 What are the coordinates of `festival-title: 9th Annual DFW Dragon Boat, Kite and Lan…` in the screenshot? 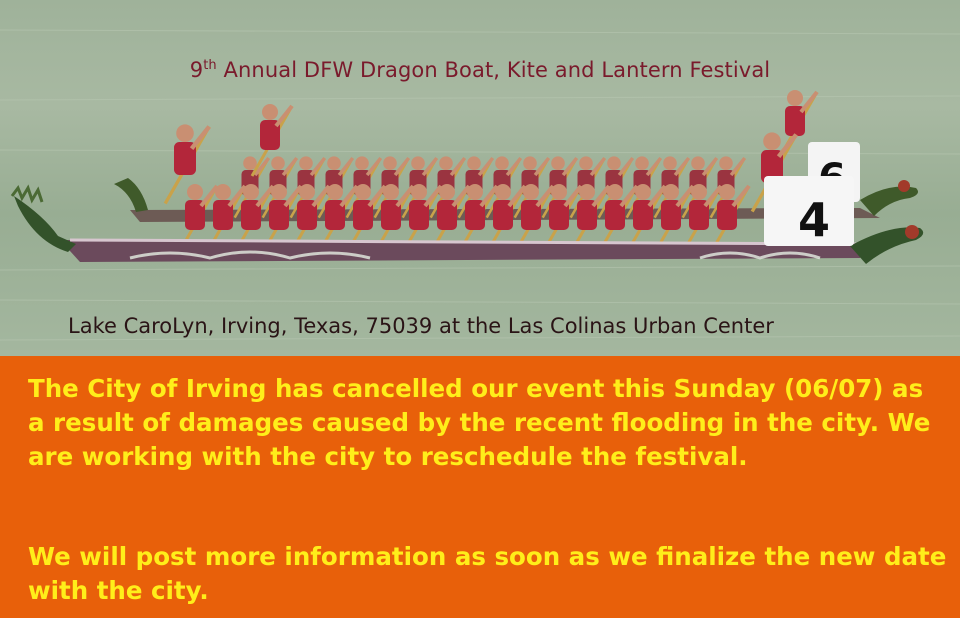 It's located at (480, 70).